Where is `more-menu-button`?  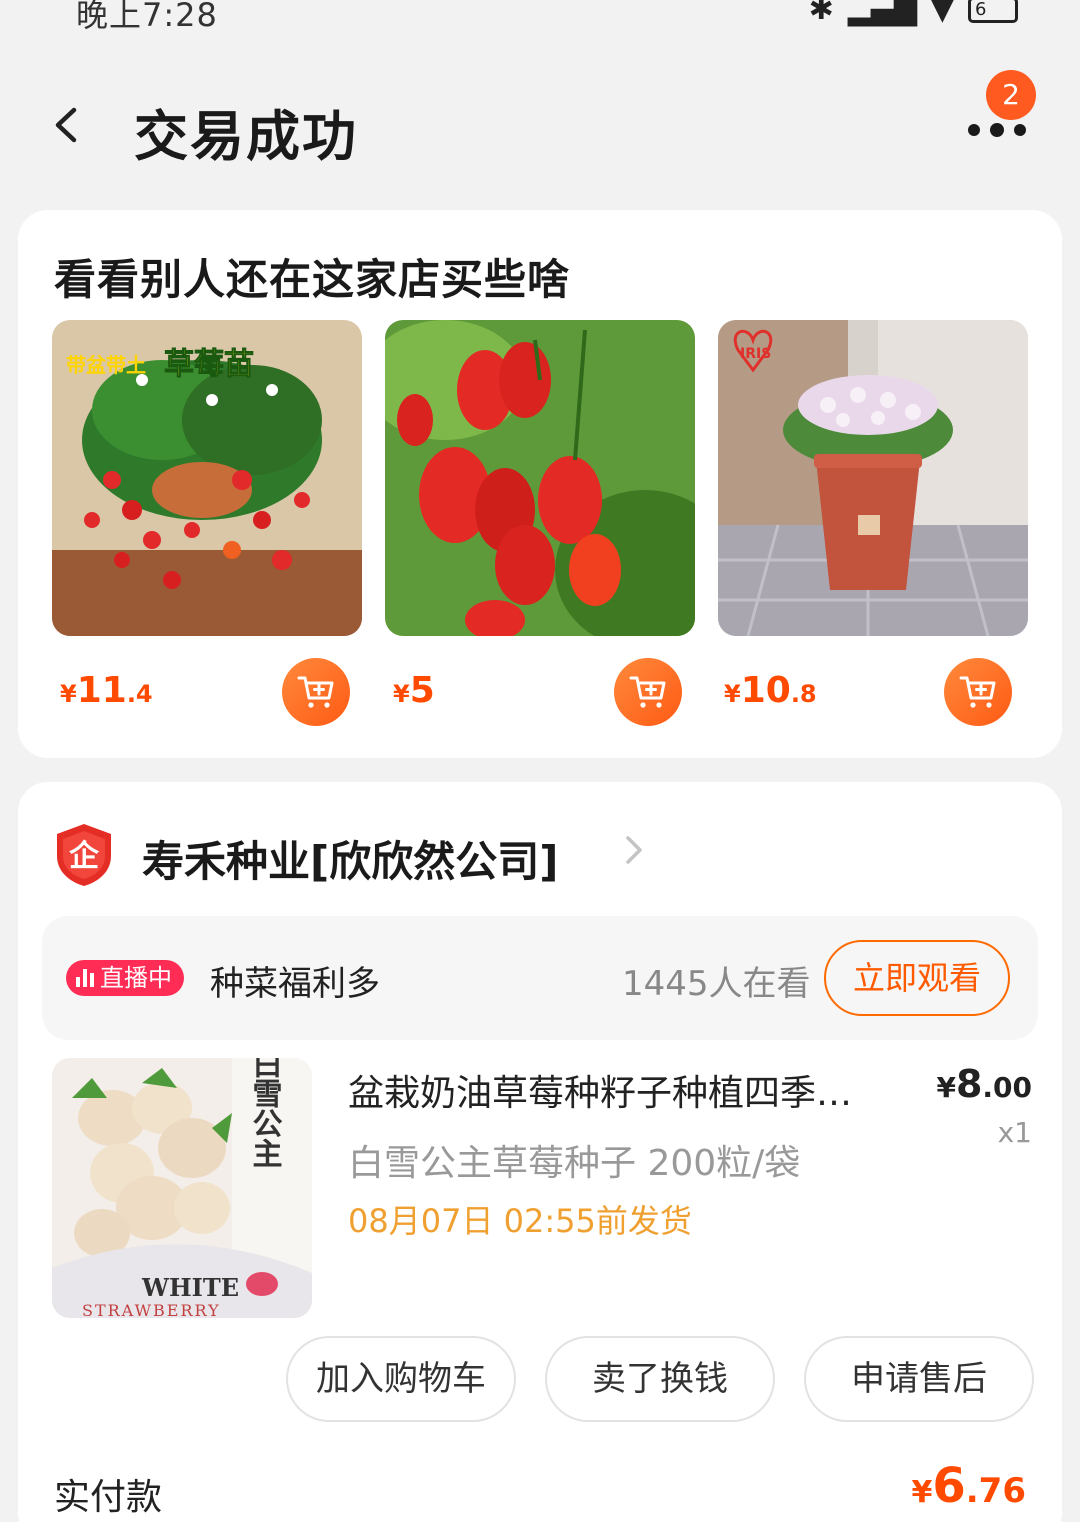
more-menu-button is located at coordinates (998, 131).